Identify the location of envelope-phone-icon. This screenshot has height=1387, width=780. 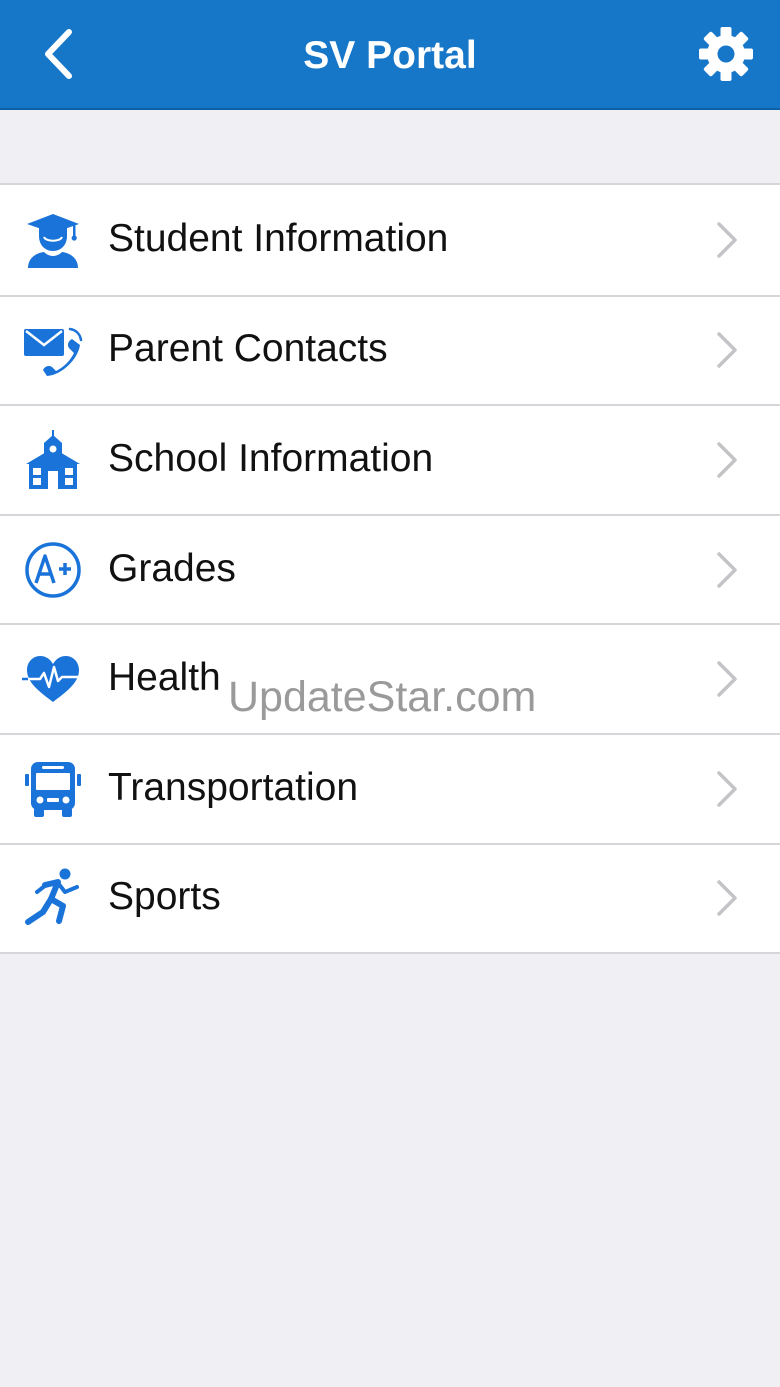
(53, 352).